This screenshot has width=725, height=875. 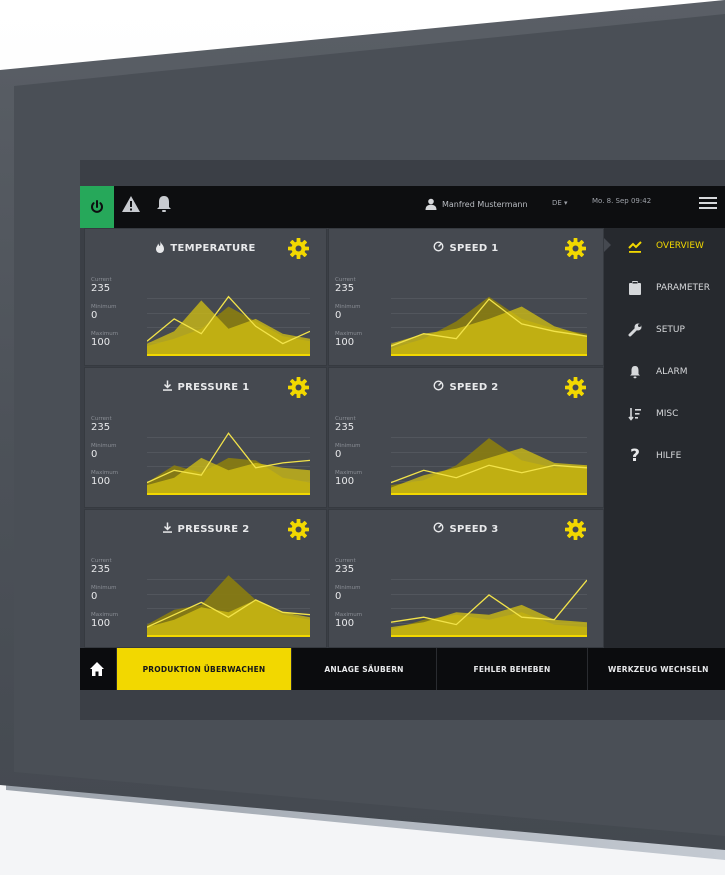 I want to click on sidebar-item-label: PARAMETER, so click(x=683, y=288).